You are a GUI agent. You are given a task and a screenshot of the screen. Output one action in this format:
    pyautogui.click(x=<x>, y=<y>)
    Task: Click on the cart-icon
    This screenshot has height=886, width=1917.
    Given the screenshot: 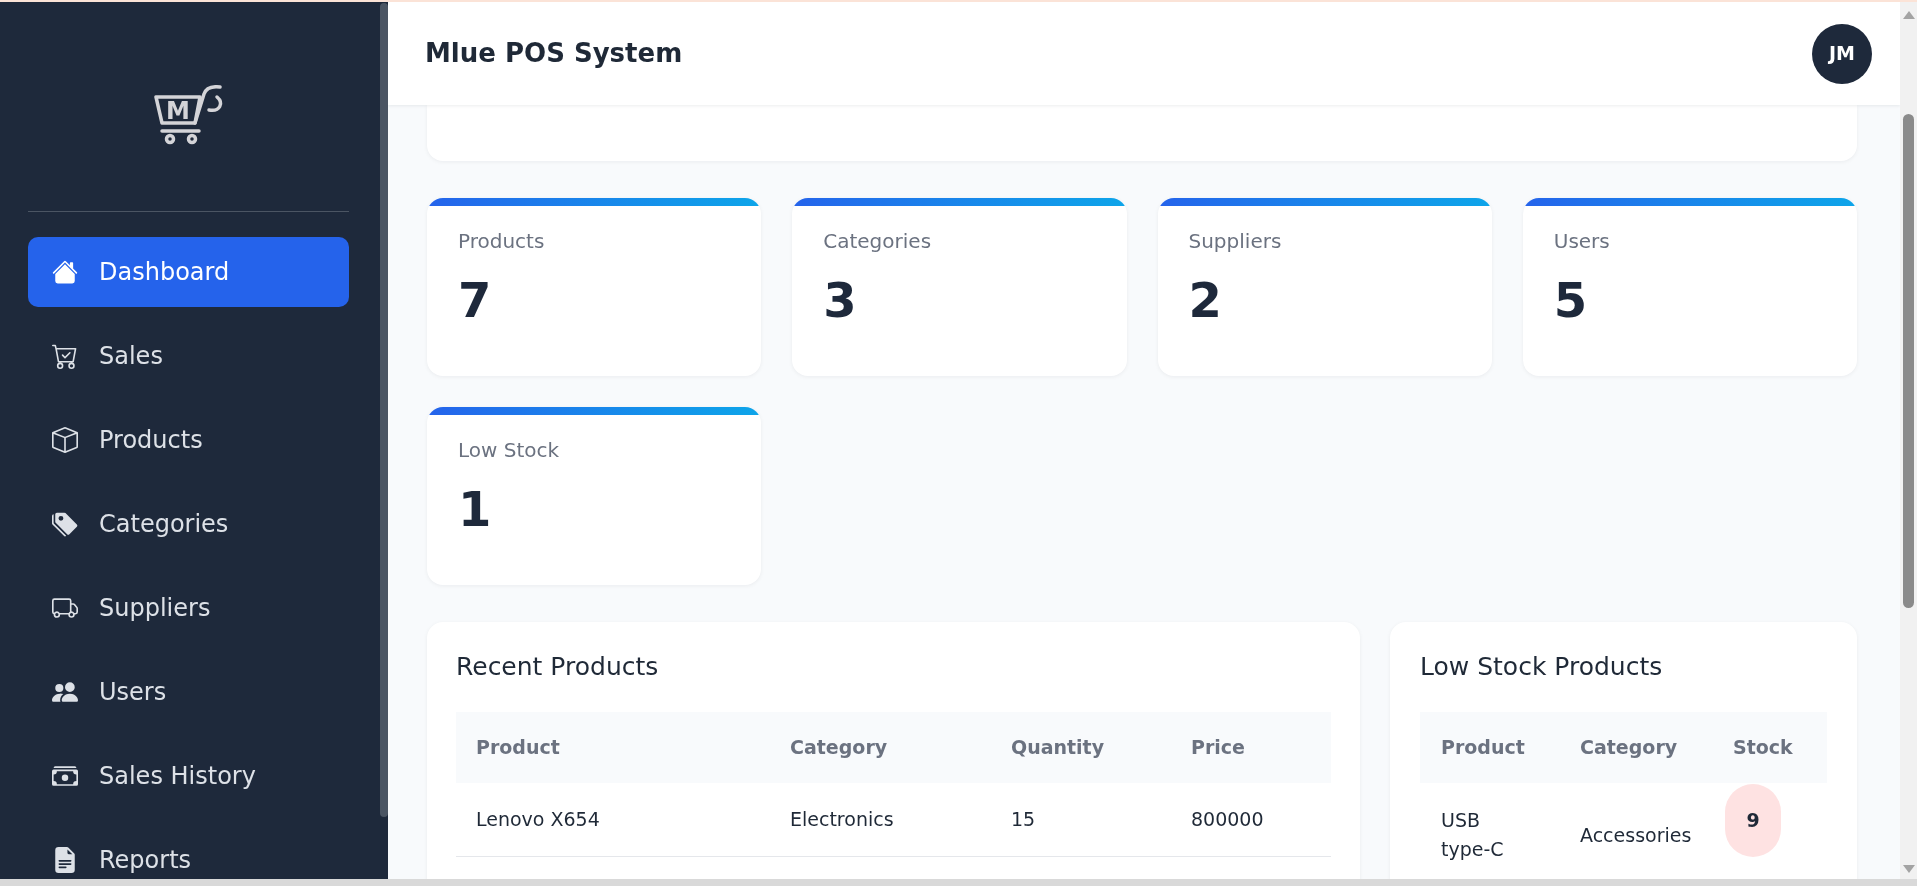 What is the action you would take?
    pyautogui.click(x=65, y=356)
    